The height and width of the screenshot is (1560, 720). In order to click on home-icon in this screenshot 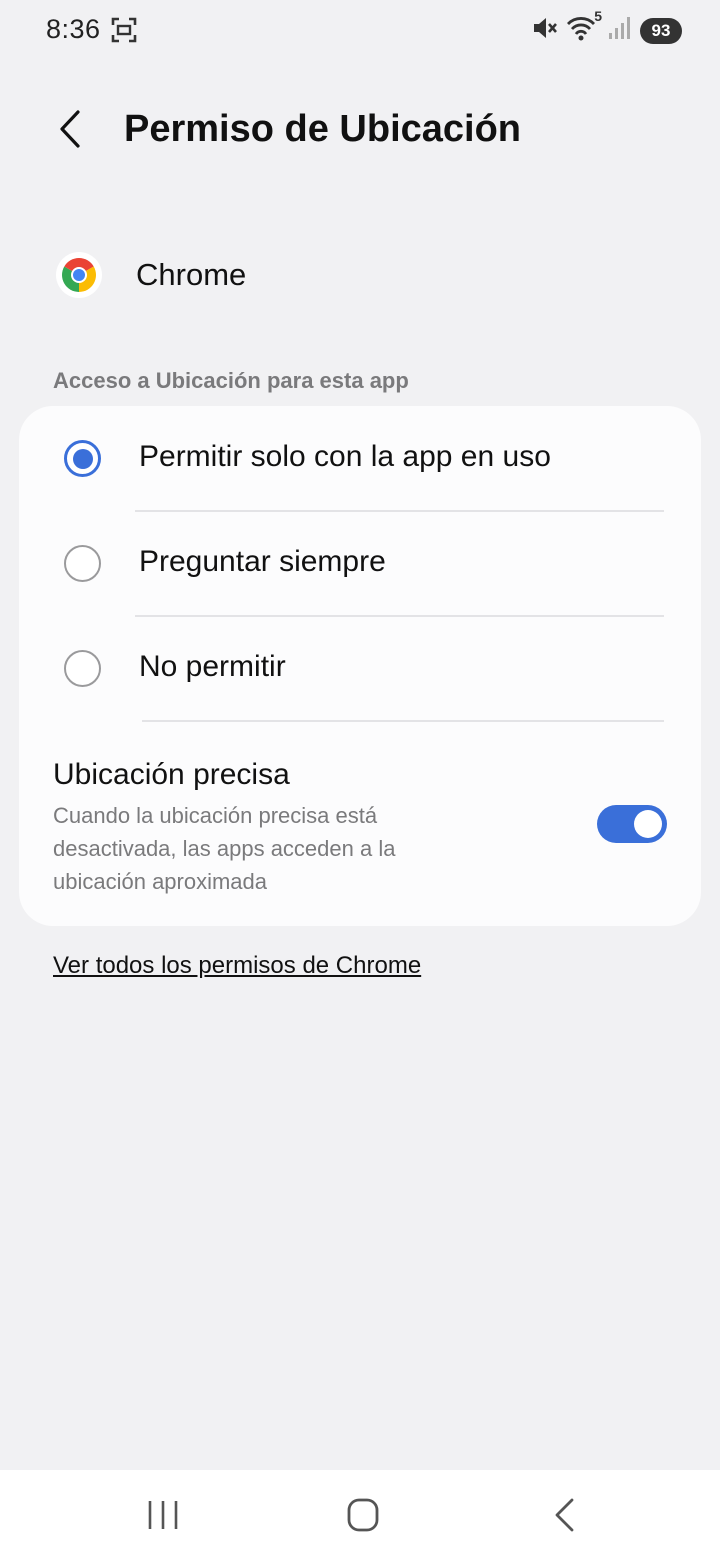, I will do `click(363, 1517)`.